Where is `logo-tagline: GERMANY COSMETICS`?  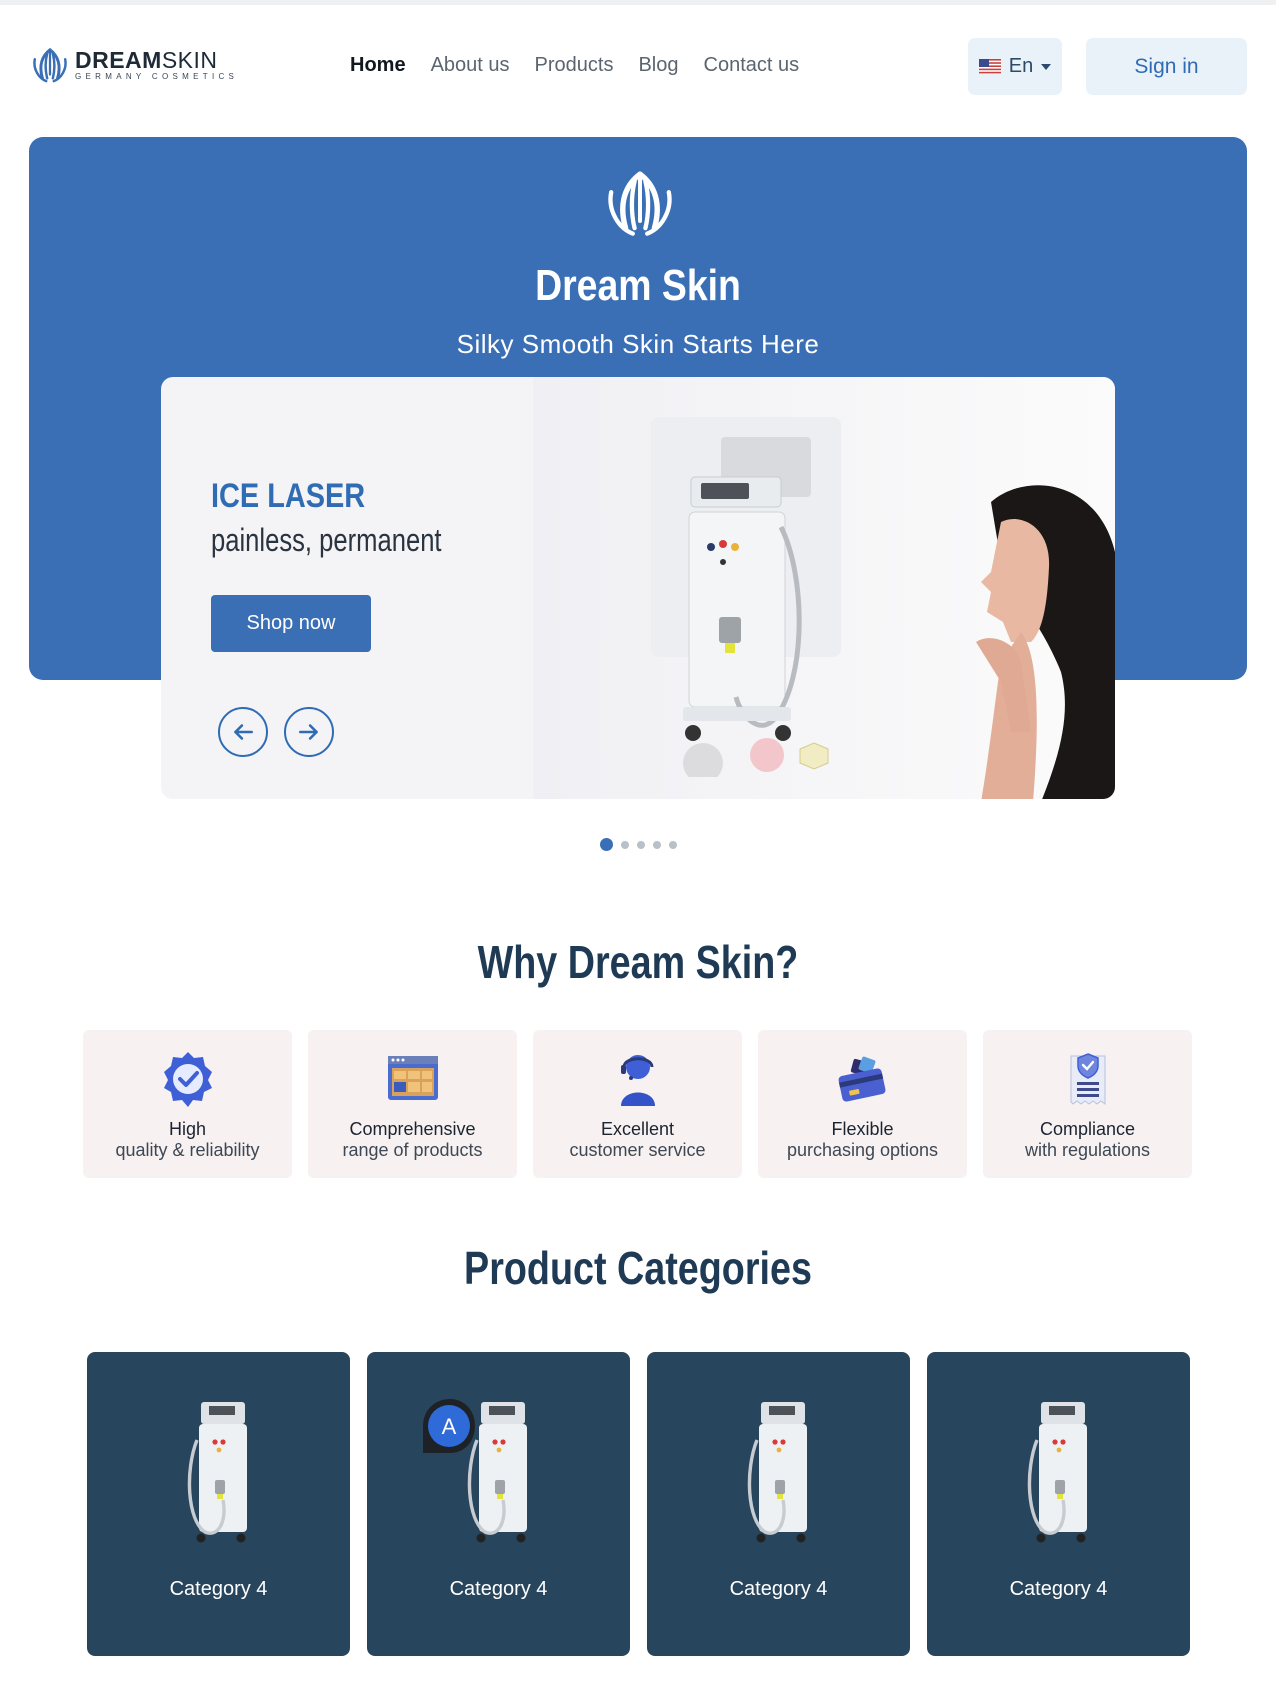 logo-tagline: GERMANY COSMETICS is located at coordinates (157, 76).